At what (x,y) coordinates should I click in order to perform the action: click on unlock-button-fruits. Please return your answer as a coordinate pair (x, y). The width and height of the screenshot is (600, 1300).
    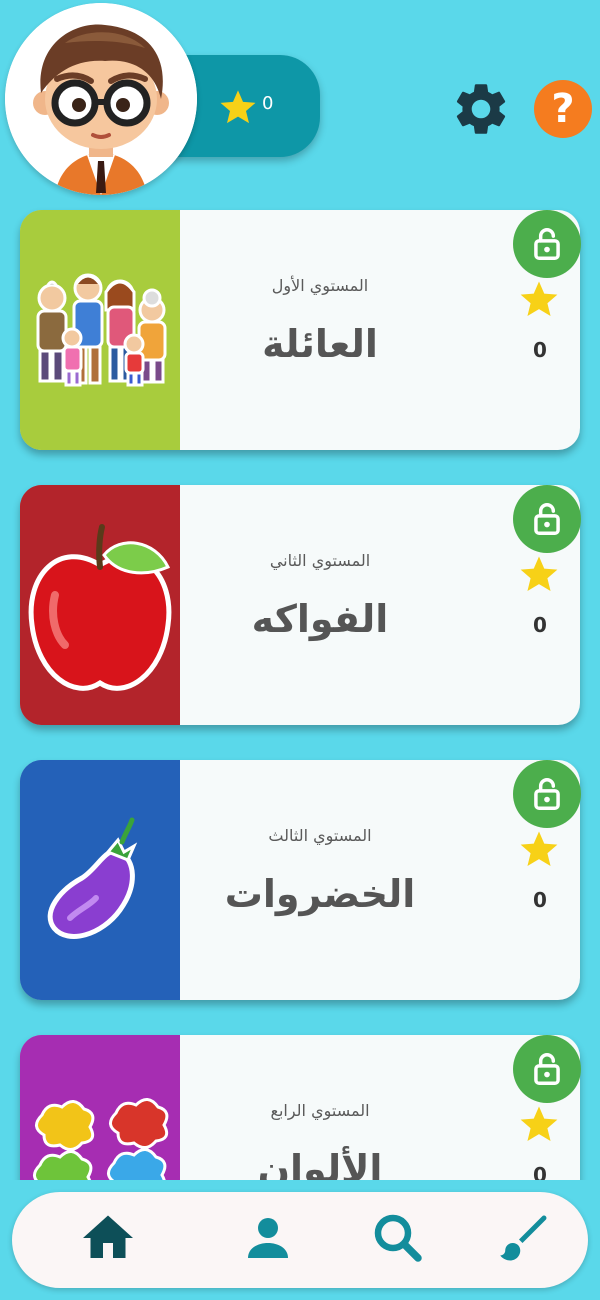
    Looking at the image, I should click on (547, 519).